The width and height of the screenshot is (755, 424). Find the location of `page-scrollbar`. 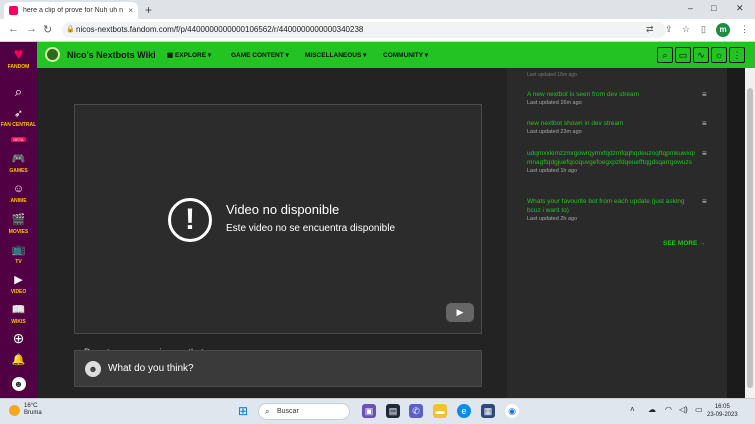

page-scrollbar is located at coordinates (750, 233).